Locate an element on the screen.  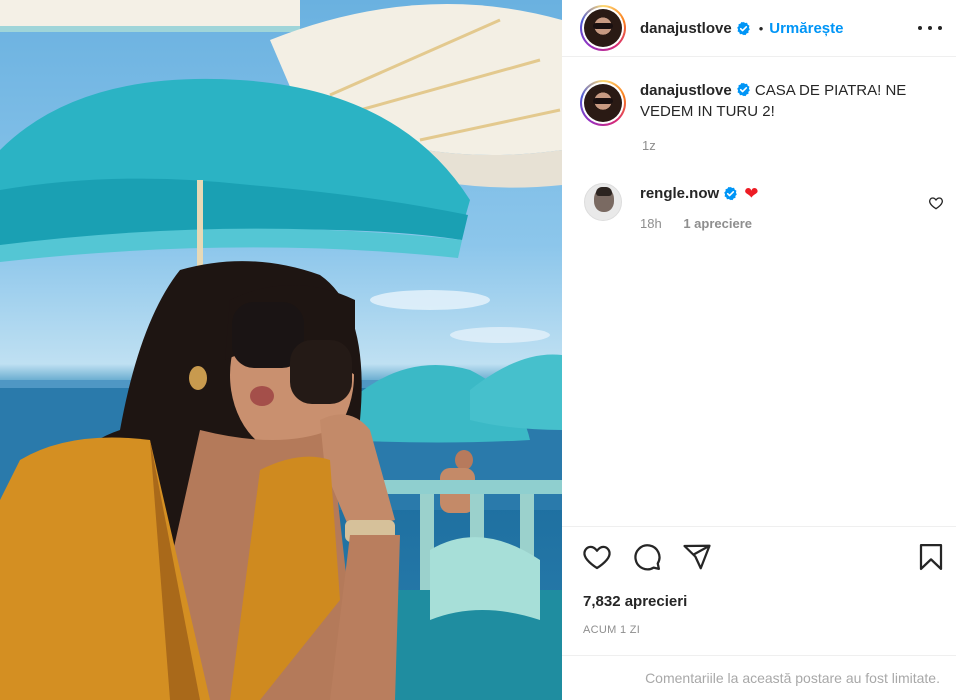
comment-timestamp: 18h is located at coordinates (651, 223).